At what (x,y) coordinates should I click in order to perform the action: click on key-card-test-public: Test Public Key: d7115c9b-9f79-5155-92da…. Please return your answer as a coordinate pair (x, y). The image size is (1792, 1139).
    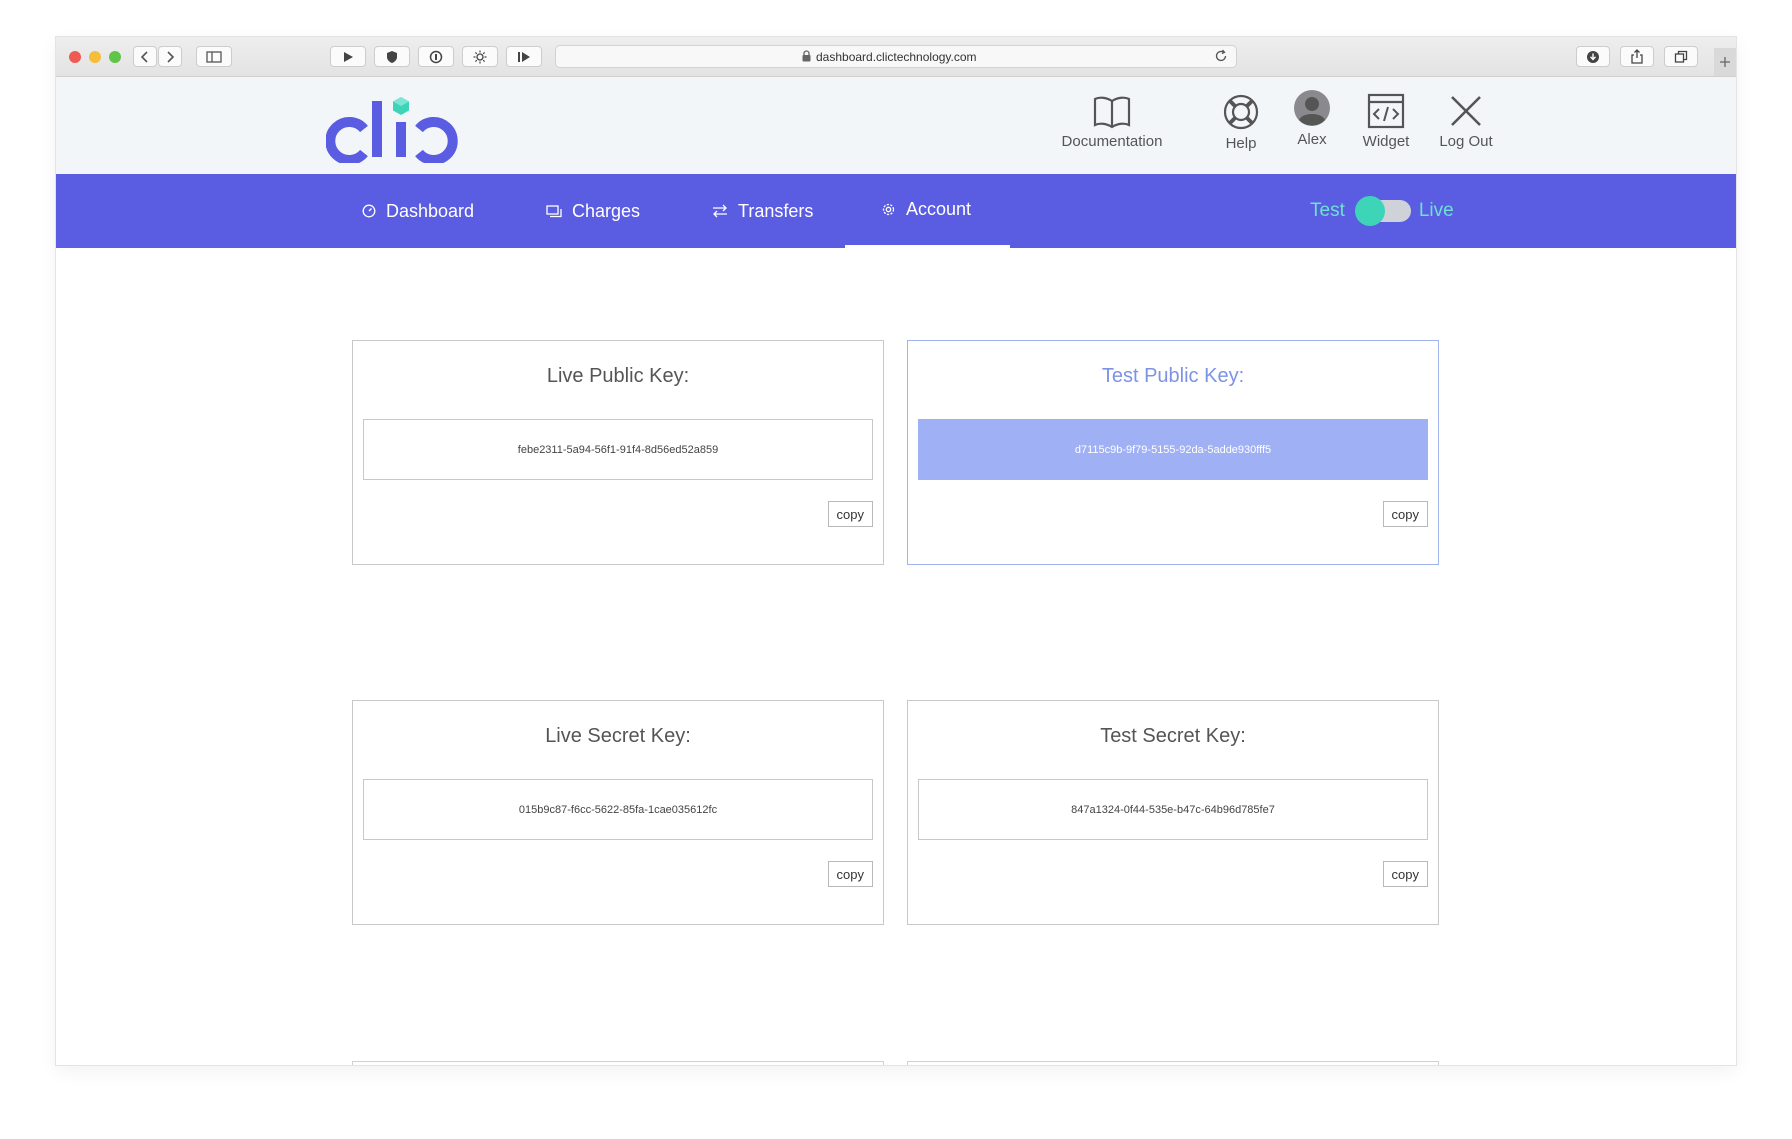
    Looking at the image, I should click on (1173, 452).